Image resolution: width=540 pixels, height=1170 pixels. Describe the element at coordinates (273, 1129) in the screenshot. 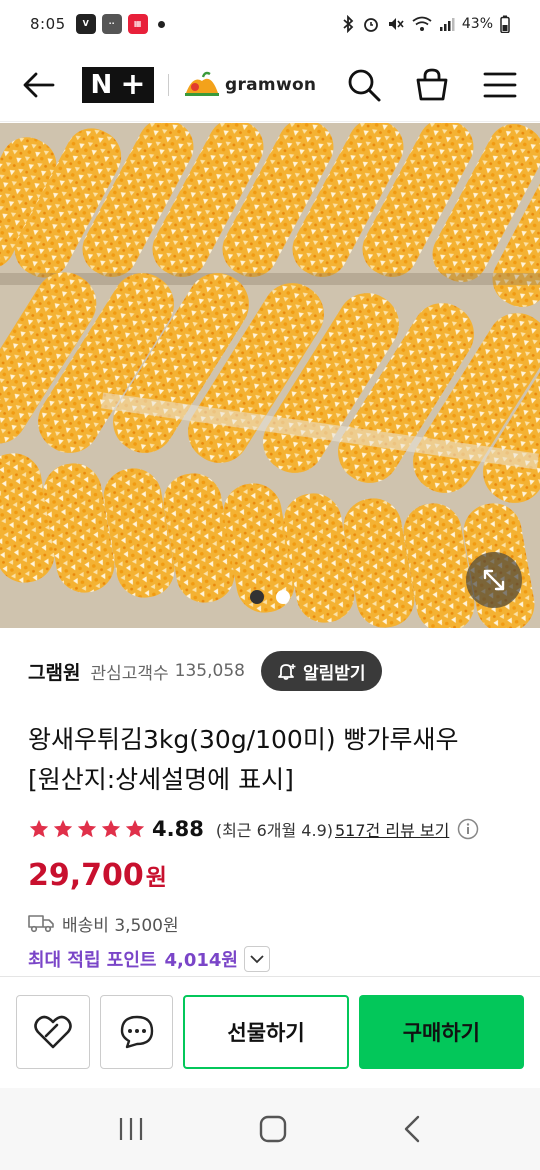

I see `home-icon` at that location.